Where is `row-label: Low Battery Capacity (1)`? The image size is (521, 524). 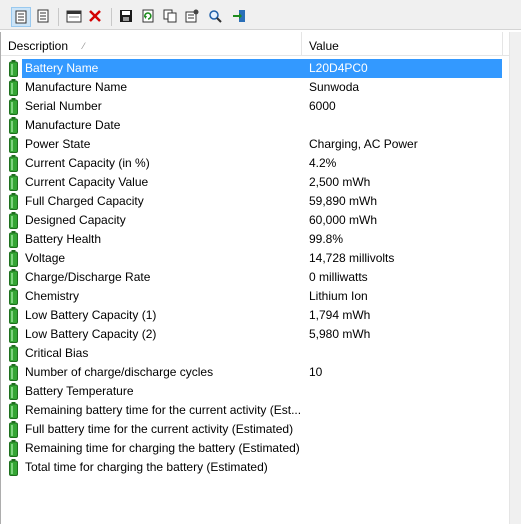
row-label: Low Battery Capacity (1) is located at coordinates (91, 315).